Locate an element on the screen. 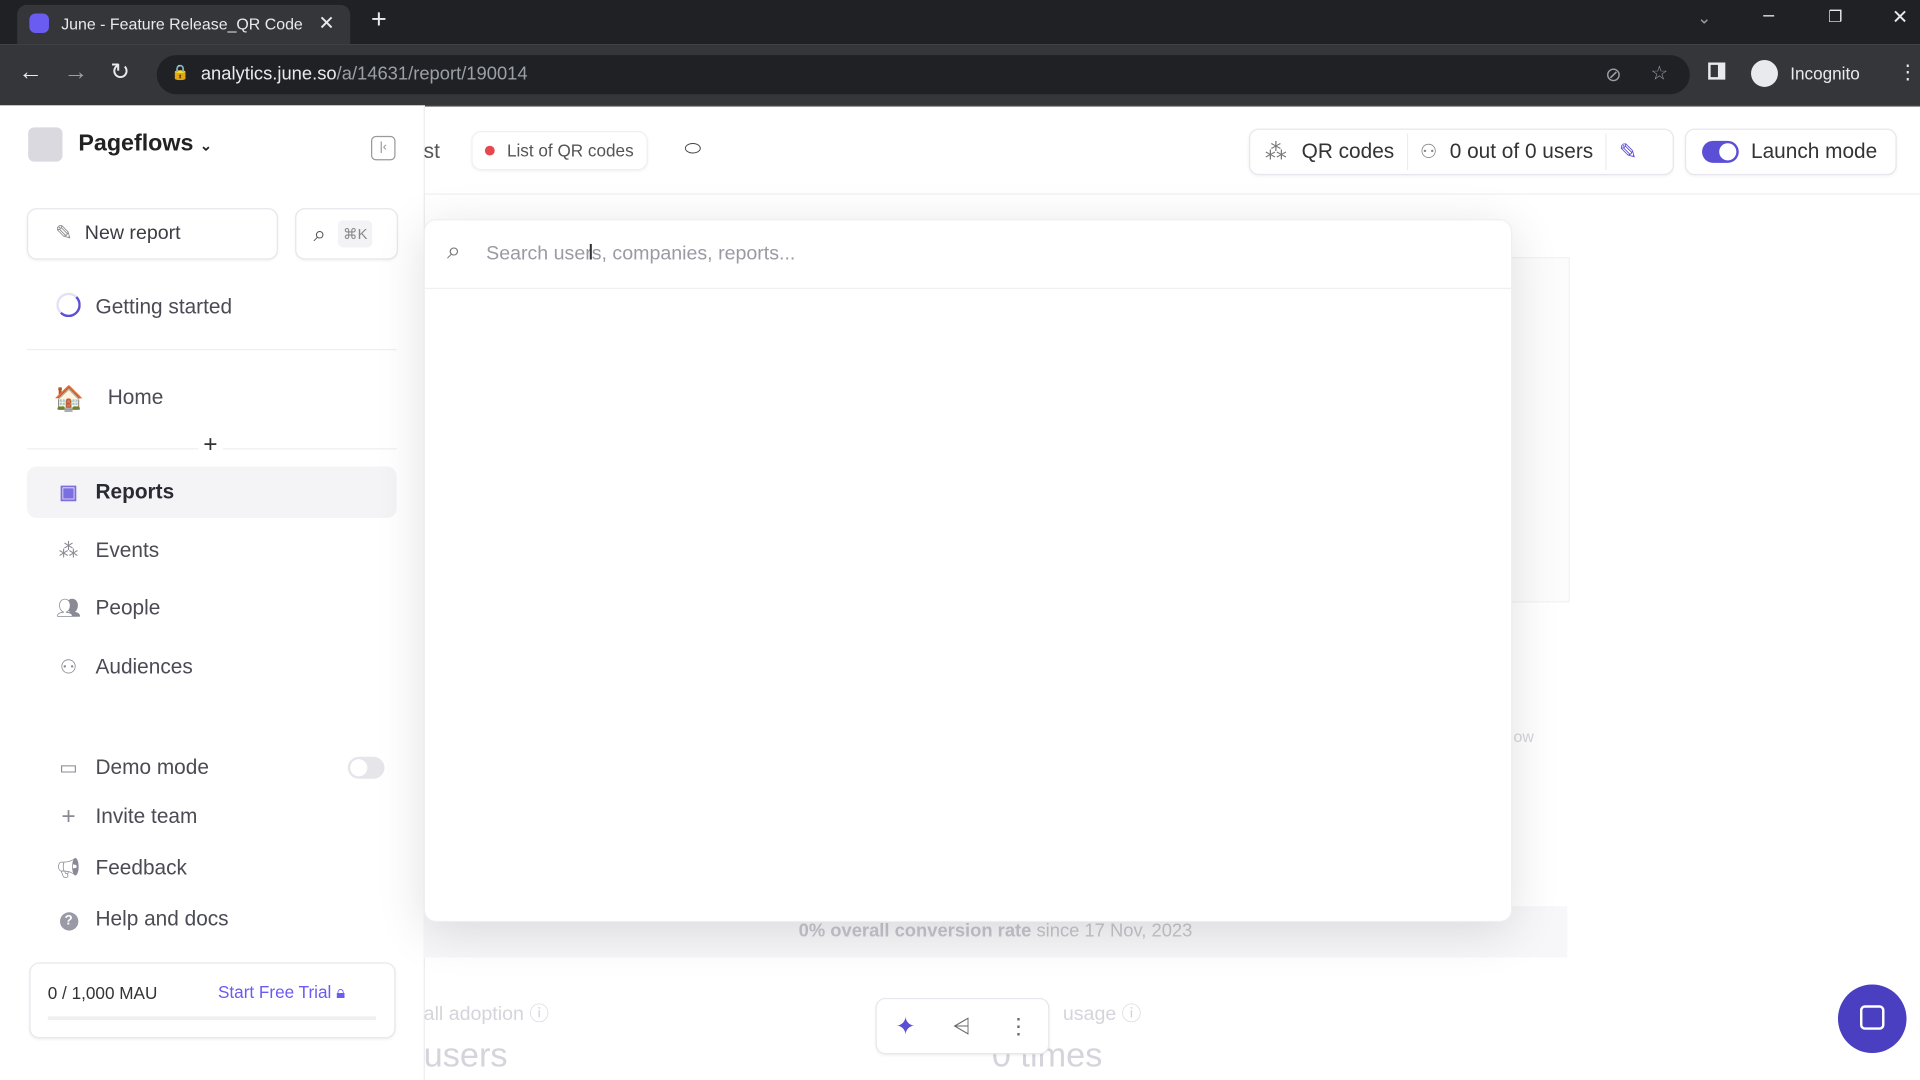  browser-tab: June - Feature Release_QR Code ✕ is located at coordinates (184, 24).